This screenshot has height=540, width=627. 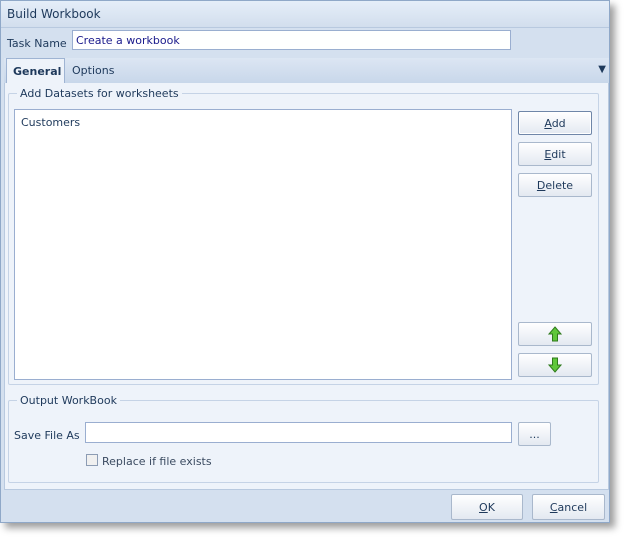 I want to click on list-item: Customers, so click(x=50, y=122).